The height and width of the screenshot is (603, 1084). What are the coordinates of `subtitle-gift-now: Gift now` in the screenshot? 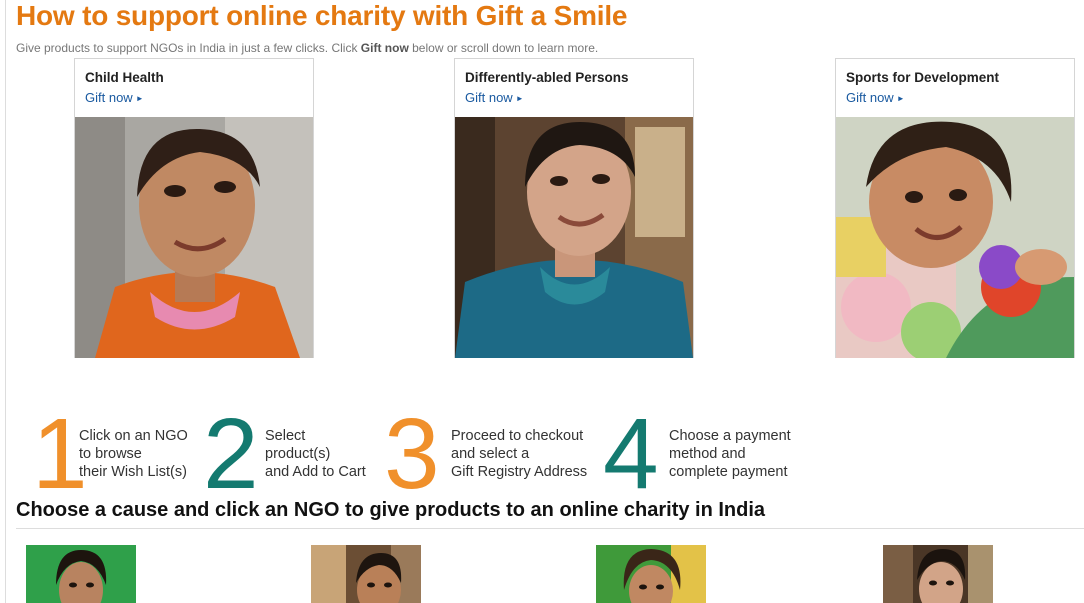 It's located at (384, 48).